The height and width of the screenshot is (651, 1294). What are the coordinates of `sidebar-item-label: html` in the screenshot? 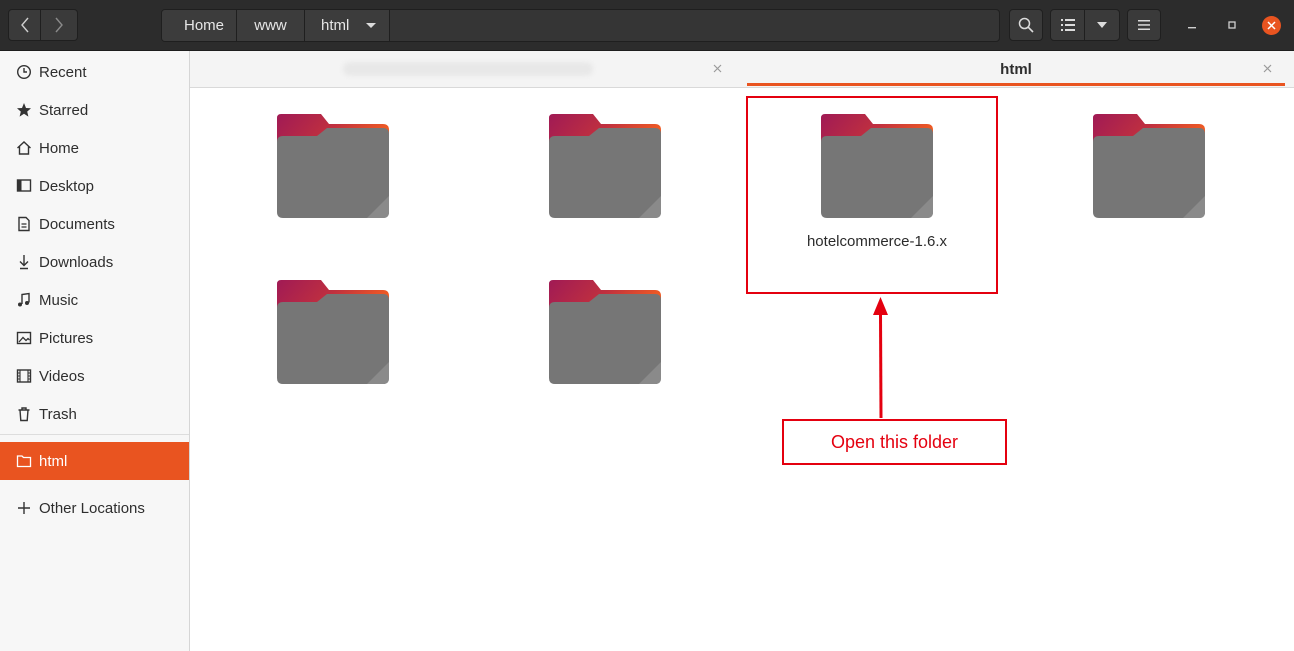 It's located at (53, 461).